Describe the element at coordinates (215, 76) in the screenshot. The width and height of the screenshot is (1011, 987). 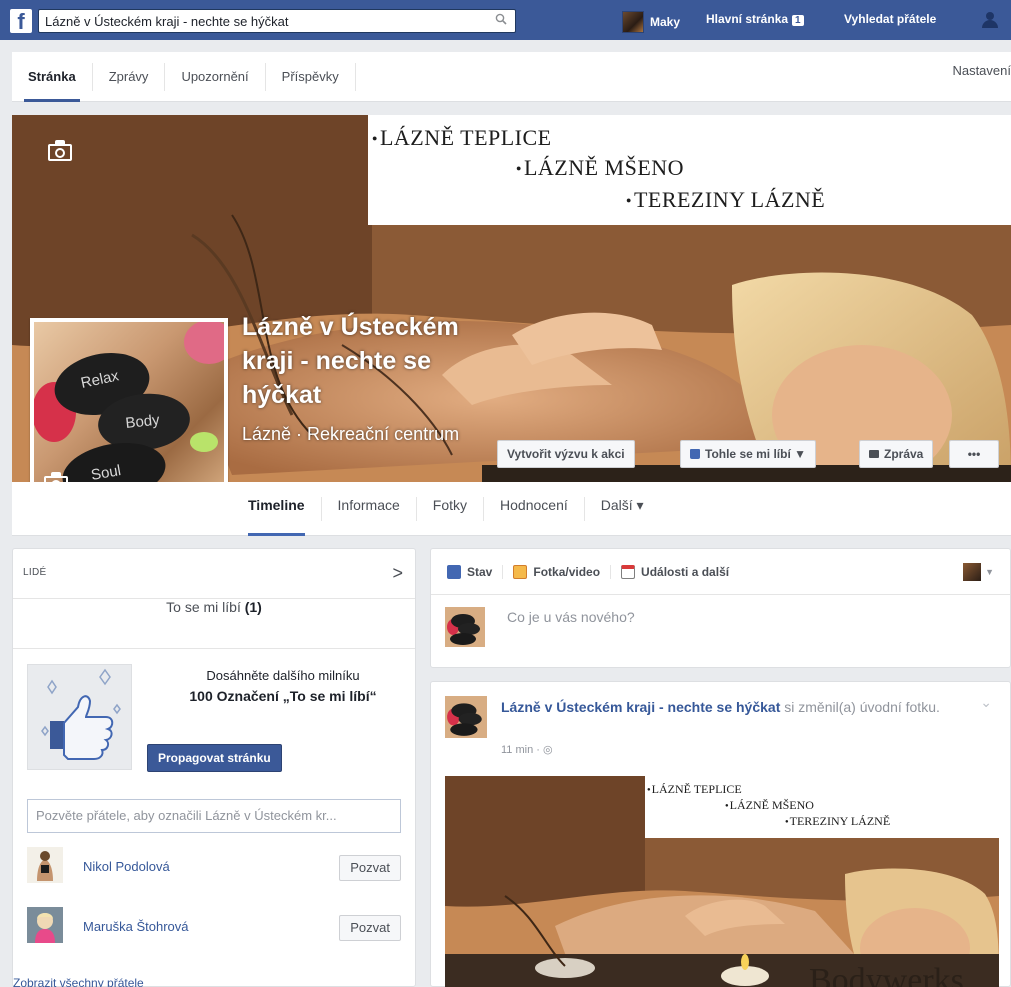
I see `tab-notifications: Upozornění` at that location.